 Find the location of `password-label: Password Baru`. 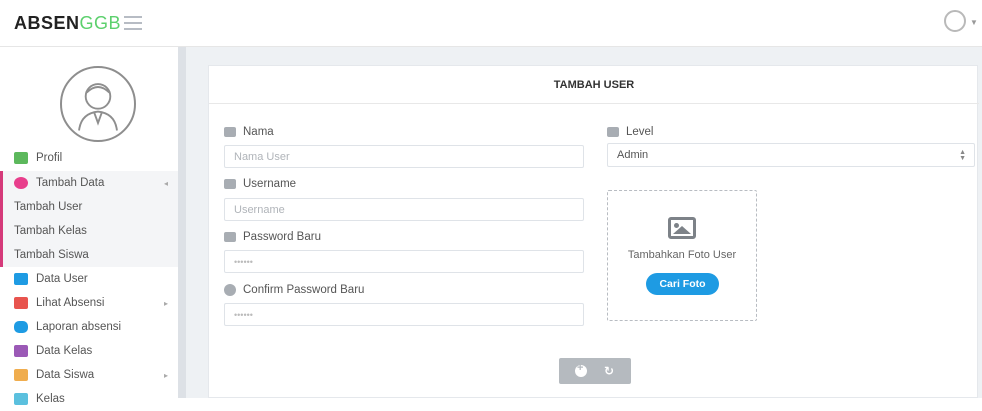

password-label: Password Baru is located at coordinates (272, 237).